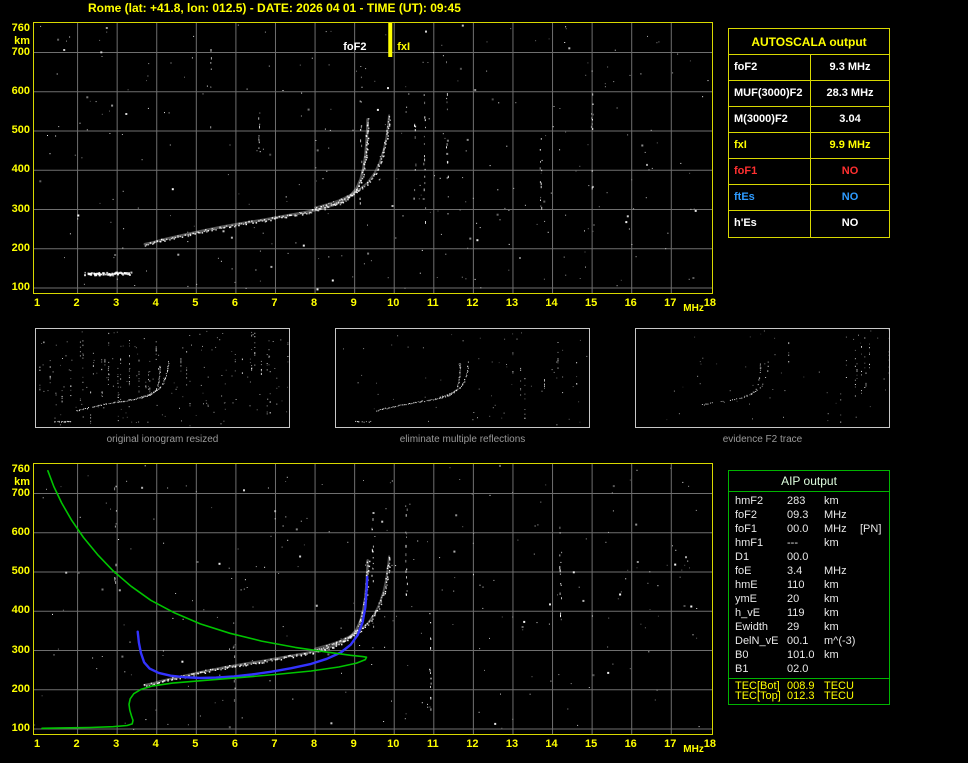 This screenshot has height=763, width=968. I want to click on aip-parameter-value: 283, so click(805, 501).